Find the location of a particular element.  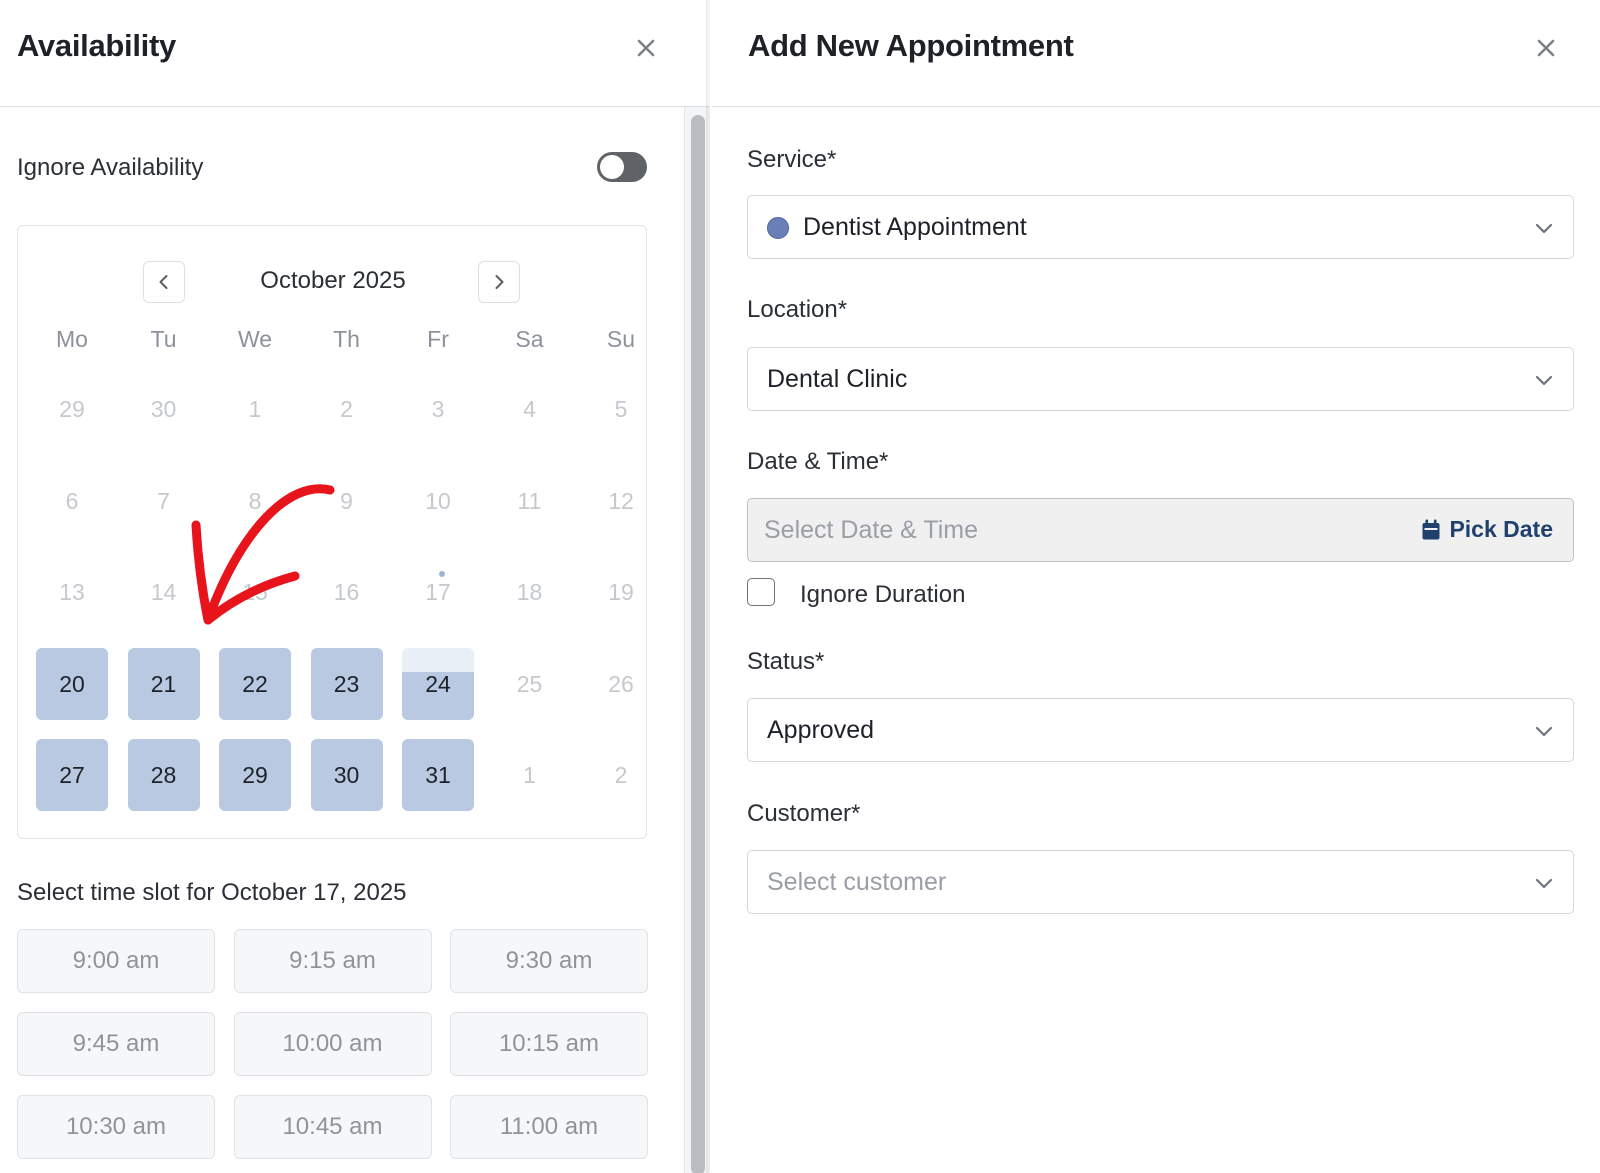

calendar-month-label: October 2025 is located at coordinates (333, 280).